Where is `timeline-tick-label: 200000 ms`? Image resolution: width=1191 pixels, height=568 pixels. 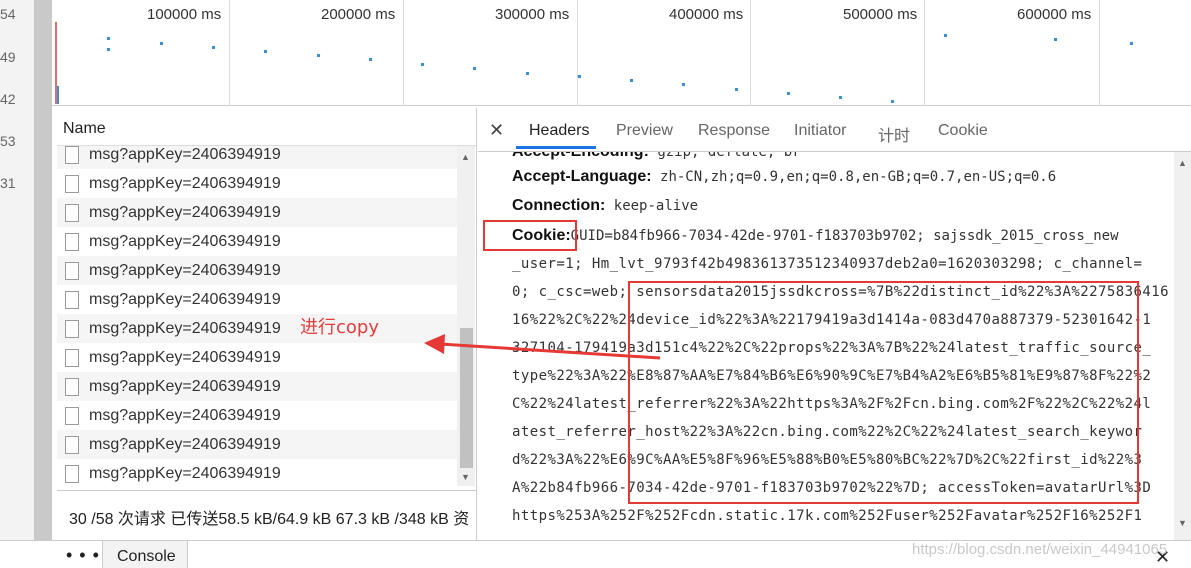
timeline-tick-label: 200000 ms is located at coordinates (358, 14).